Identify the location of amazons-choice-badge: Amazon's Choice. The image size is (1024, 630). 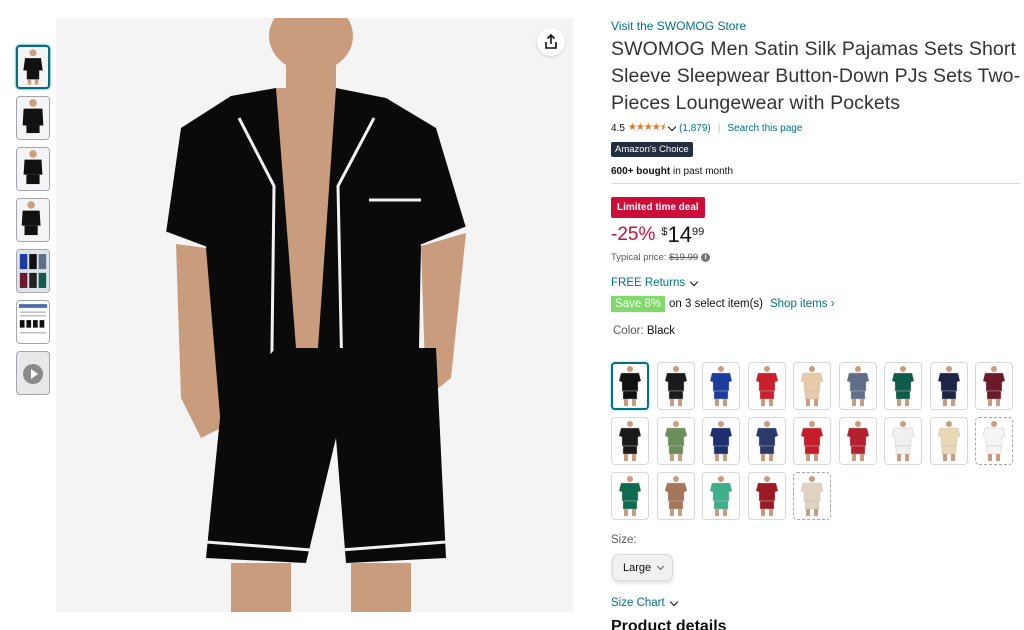
(652, 149).